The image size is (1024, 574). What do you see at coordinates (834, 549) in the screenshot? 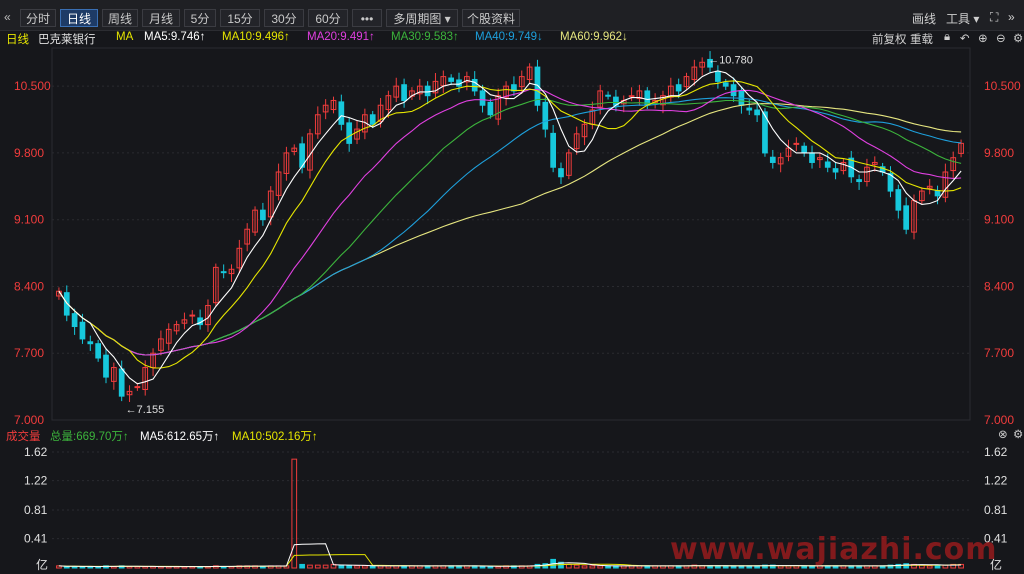
I see `watermark: www.wajiazhi.com` at bounding box center [834, 549].